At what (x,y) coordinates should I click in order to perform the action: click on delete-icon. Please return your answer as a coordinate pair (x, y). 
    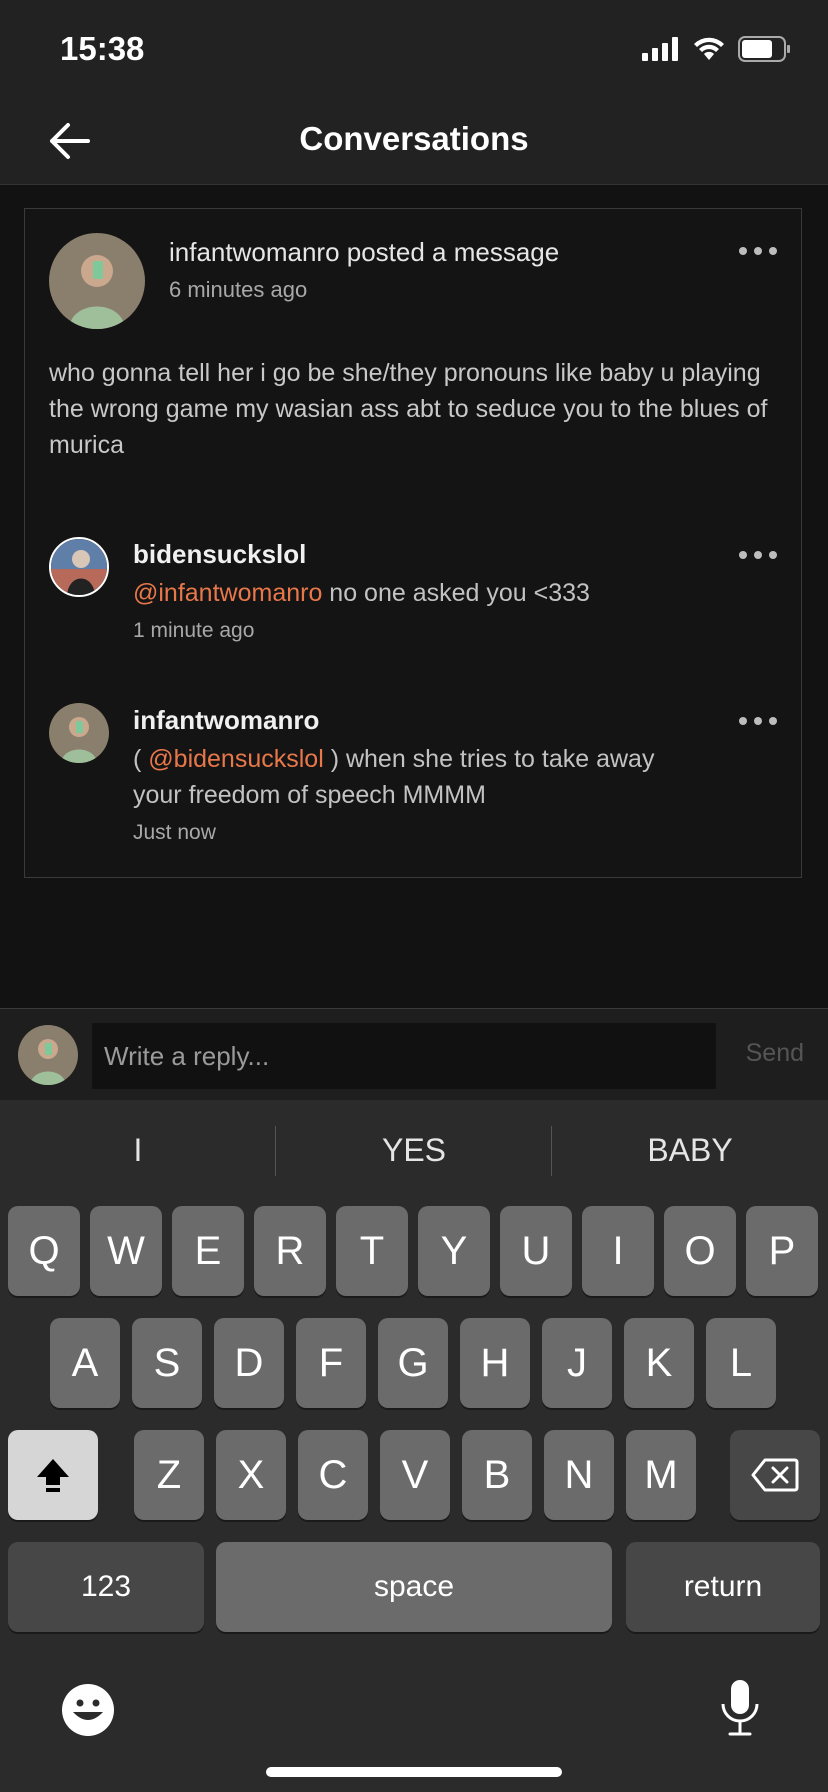
    Looking at the image, I should click on (775, 1475).